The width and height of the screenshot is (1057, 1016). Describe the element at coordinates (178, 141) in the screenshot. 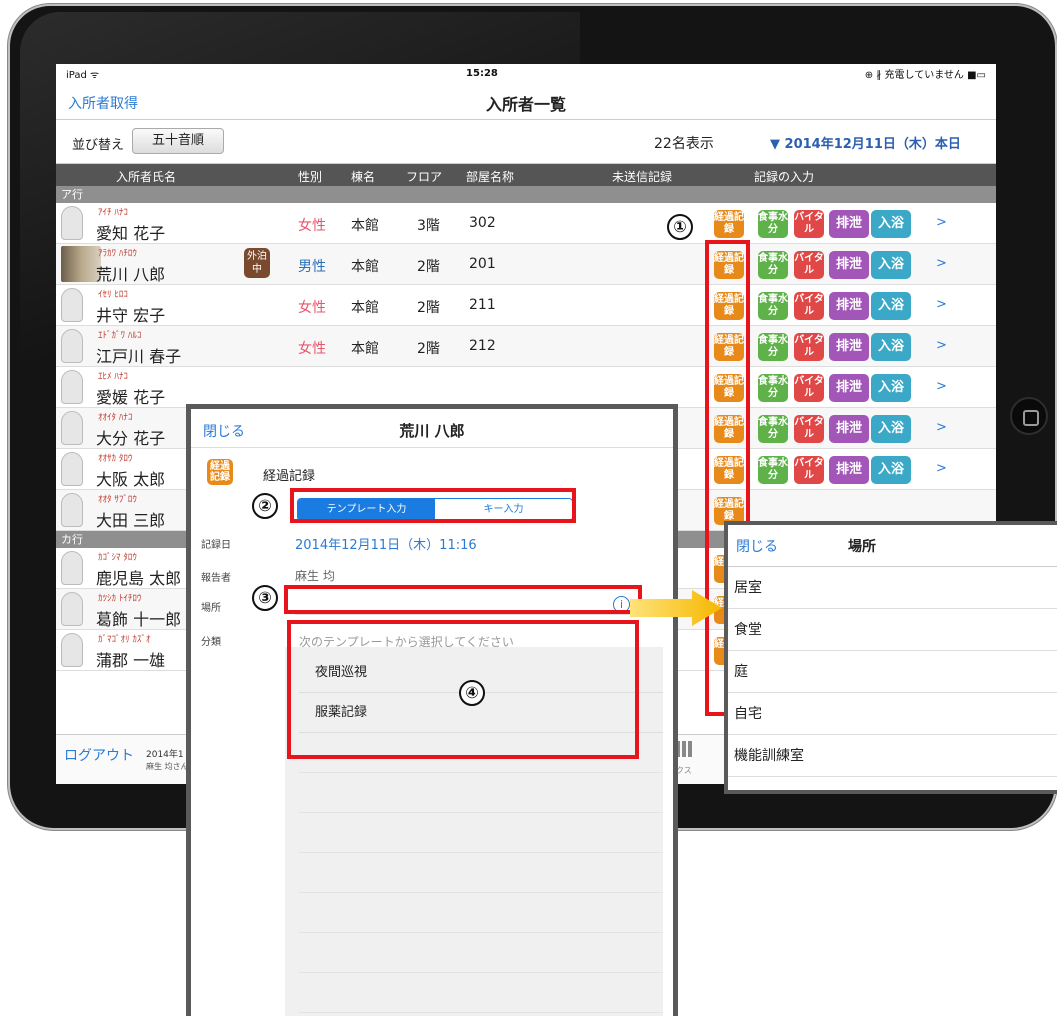

I see `sort-order-button: 五十音順` at that location.